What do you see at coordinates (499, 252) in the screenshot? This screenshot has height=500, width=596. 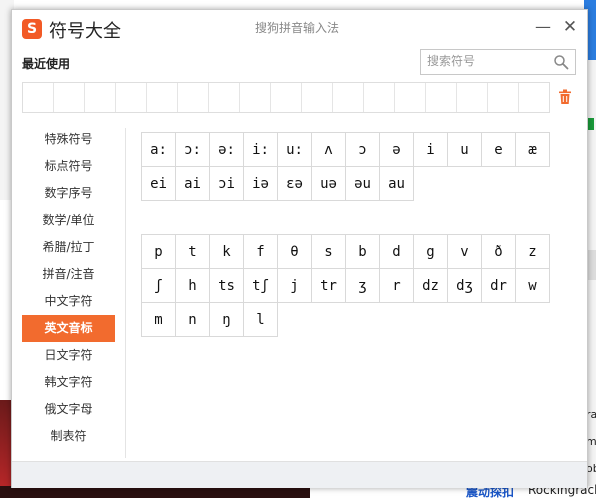 I see `symbol-cell: ð` at bounding box center [499, 252].